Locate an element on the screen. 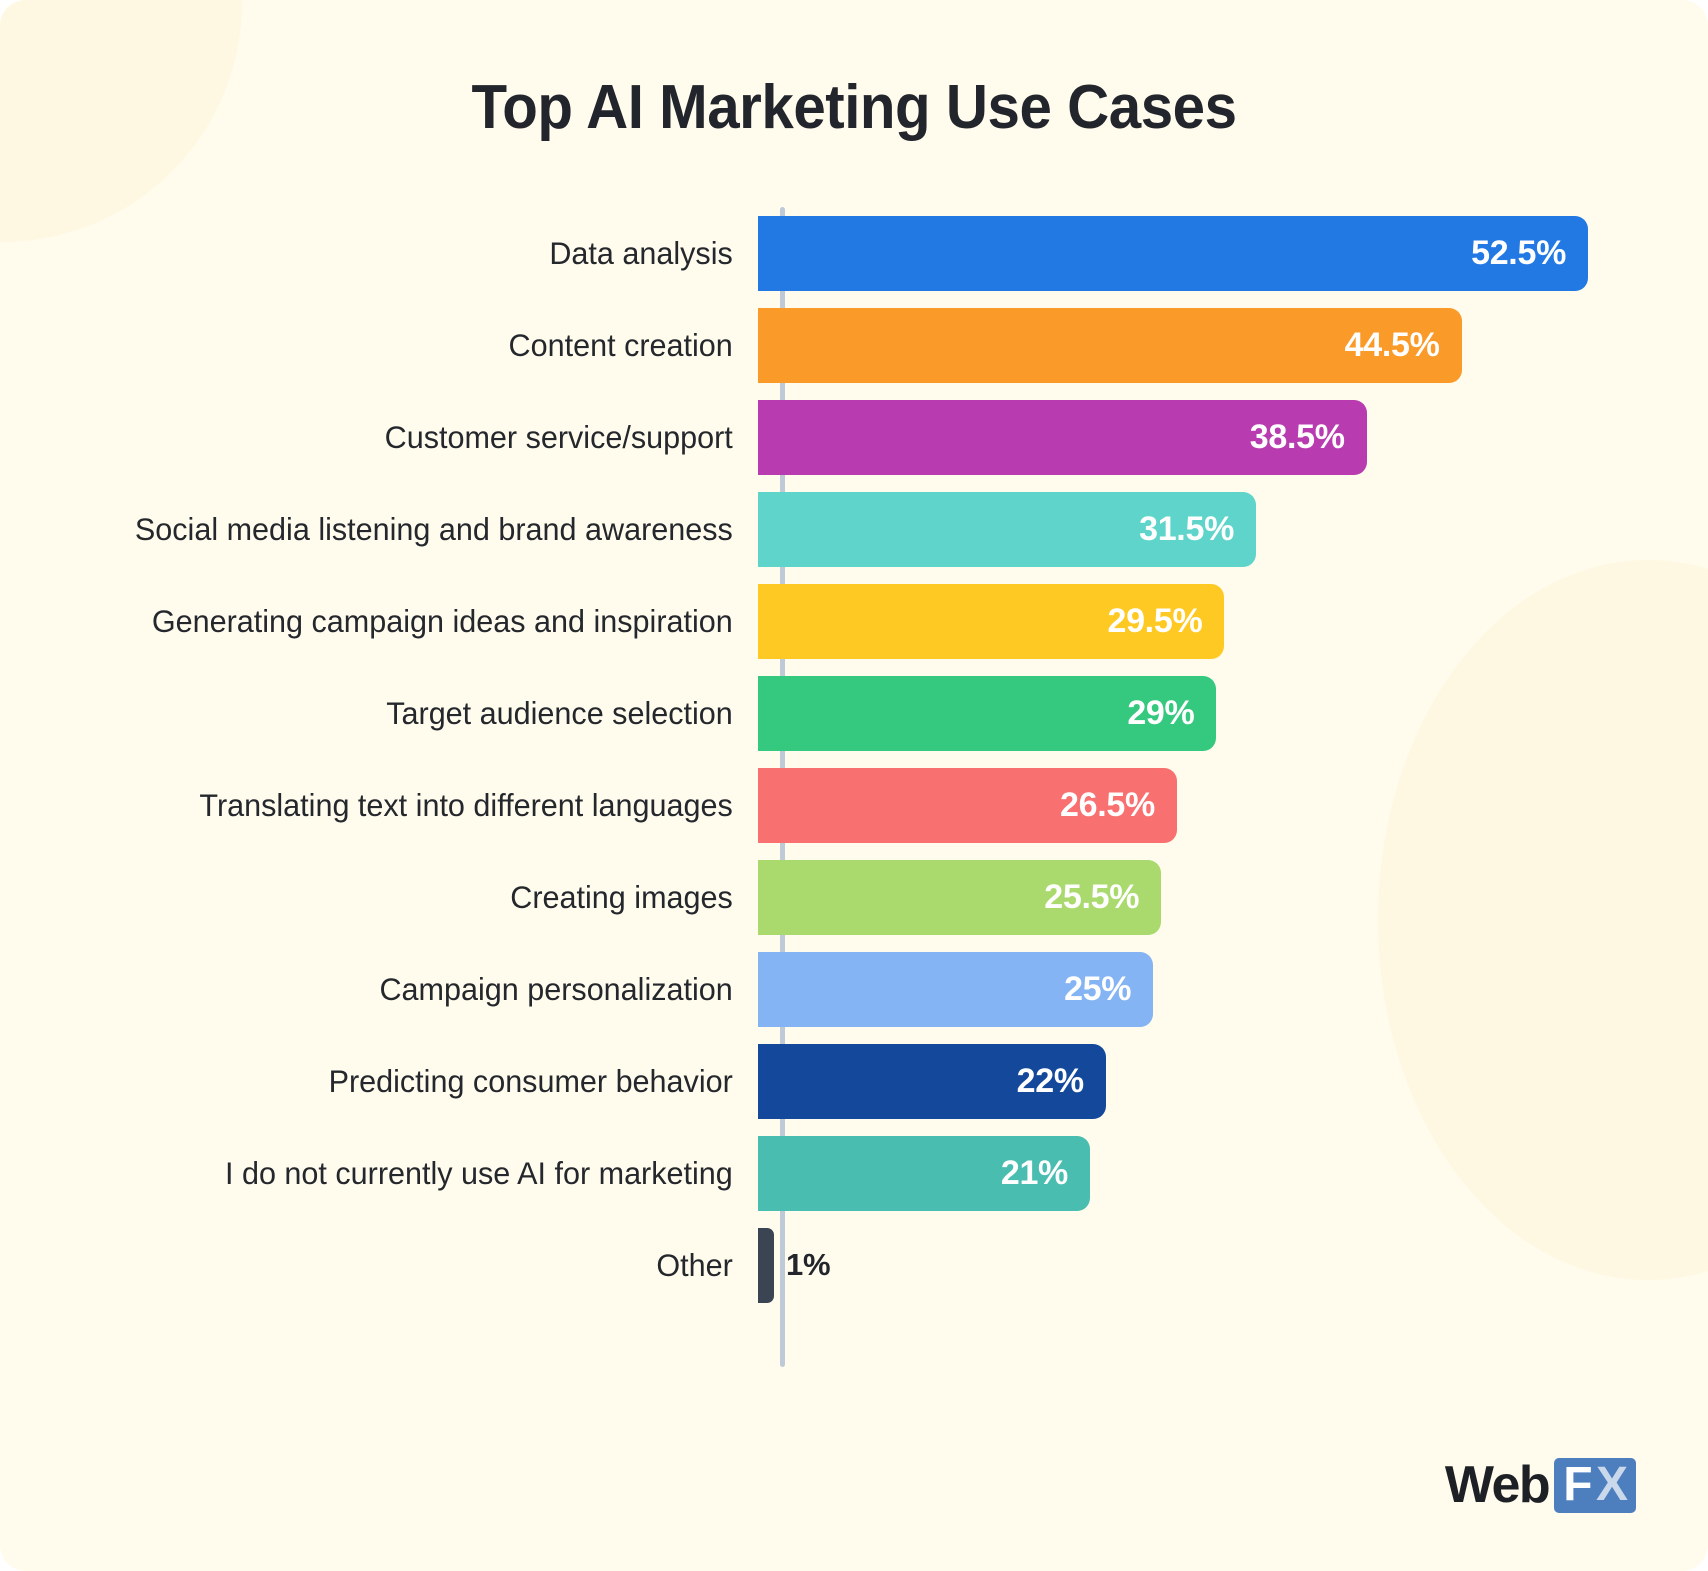 The height and width of the screenshot is (1571, 1708). bar-track: 25% is located at coordinates (1233, 989).